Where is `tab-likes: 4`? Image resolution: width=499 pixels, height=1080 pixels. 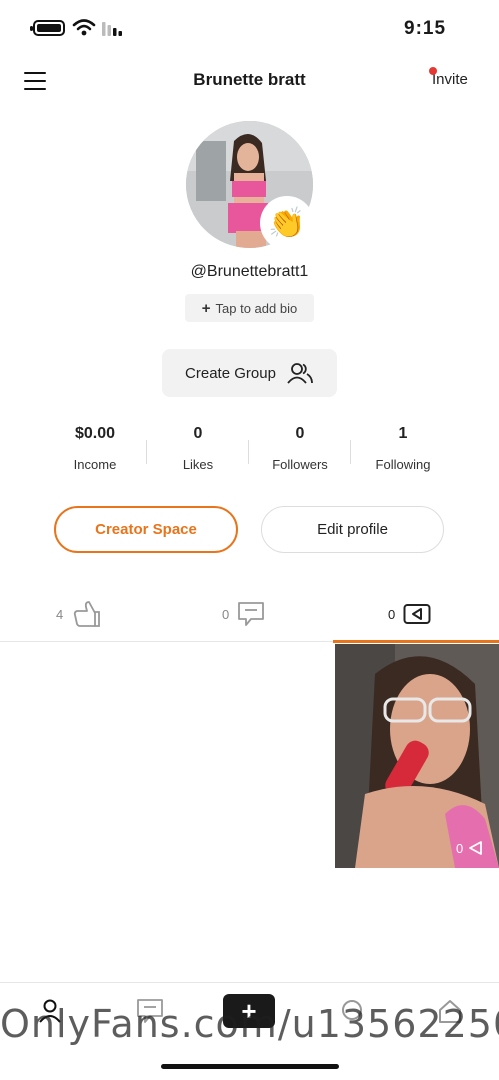
tab-likes: 4 is located at coordinates (78, 614).